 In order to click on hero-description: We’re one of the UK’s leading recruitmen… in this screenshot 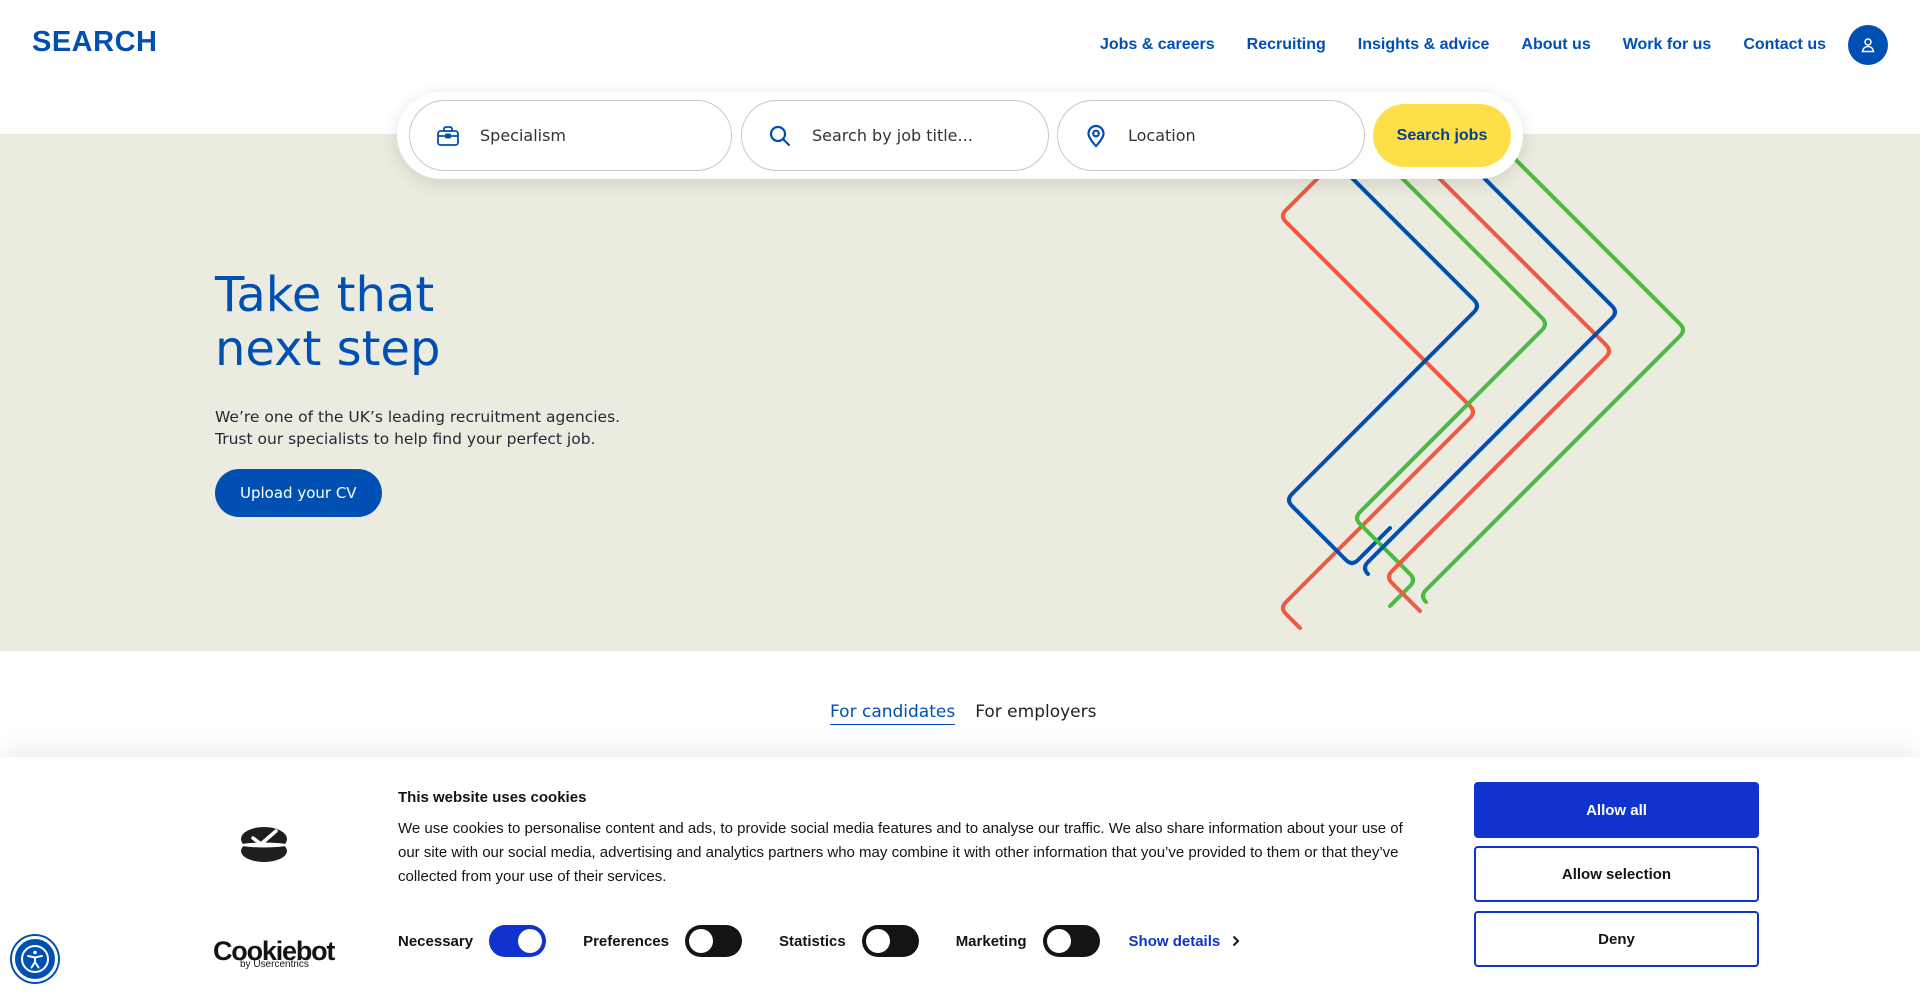, I will do `click(417, 428)`.